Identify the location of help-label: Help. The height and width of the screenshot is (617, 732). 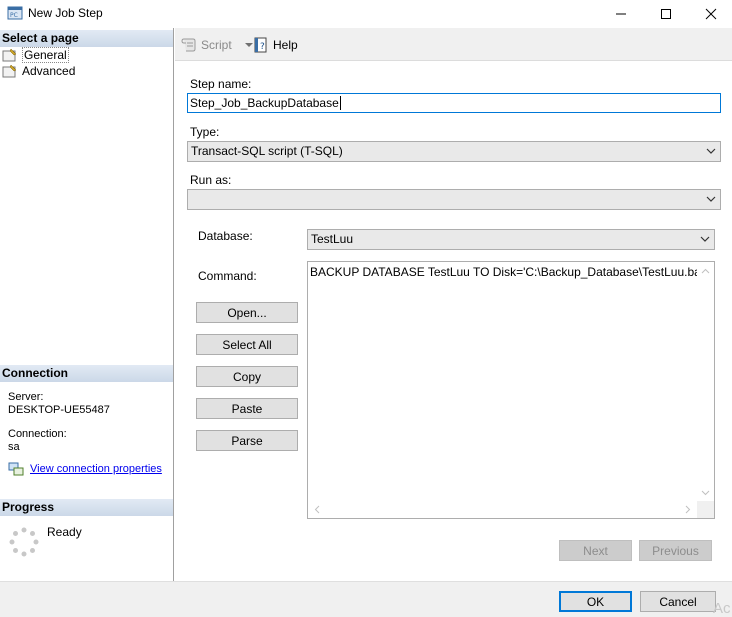
(285, 45).